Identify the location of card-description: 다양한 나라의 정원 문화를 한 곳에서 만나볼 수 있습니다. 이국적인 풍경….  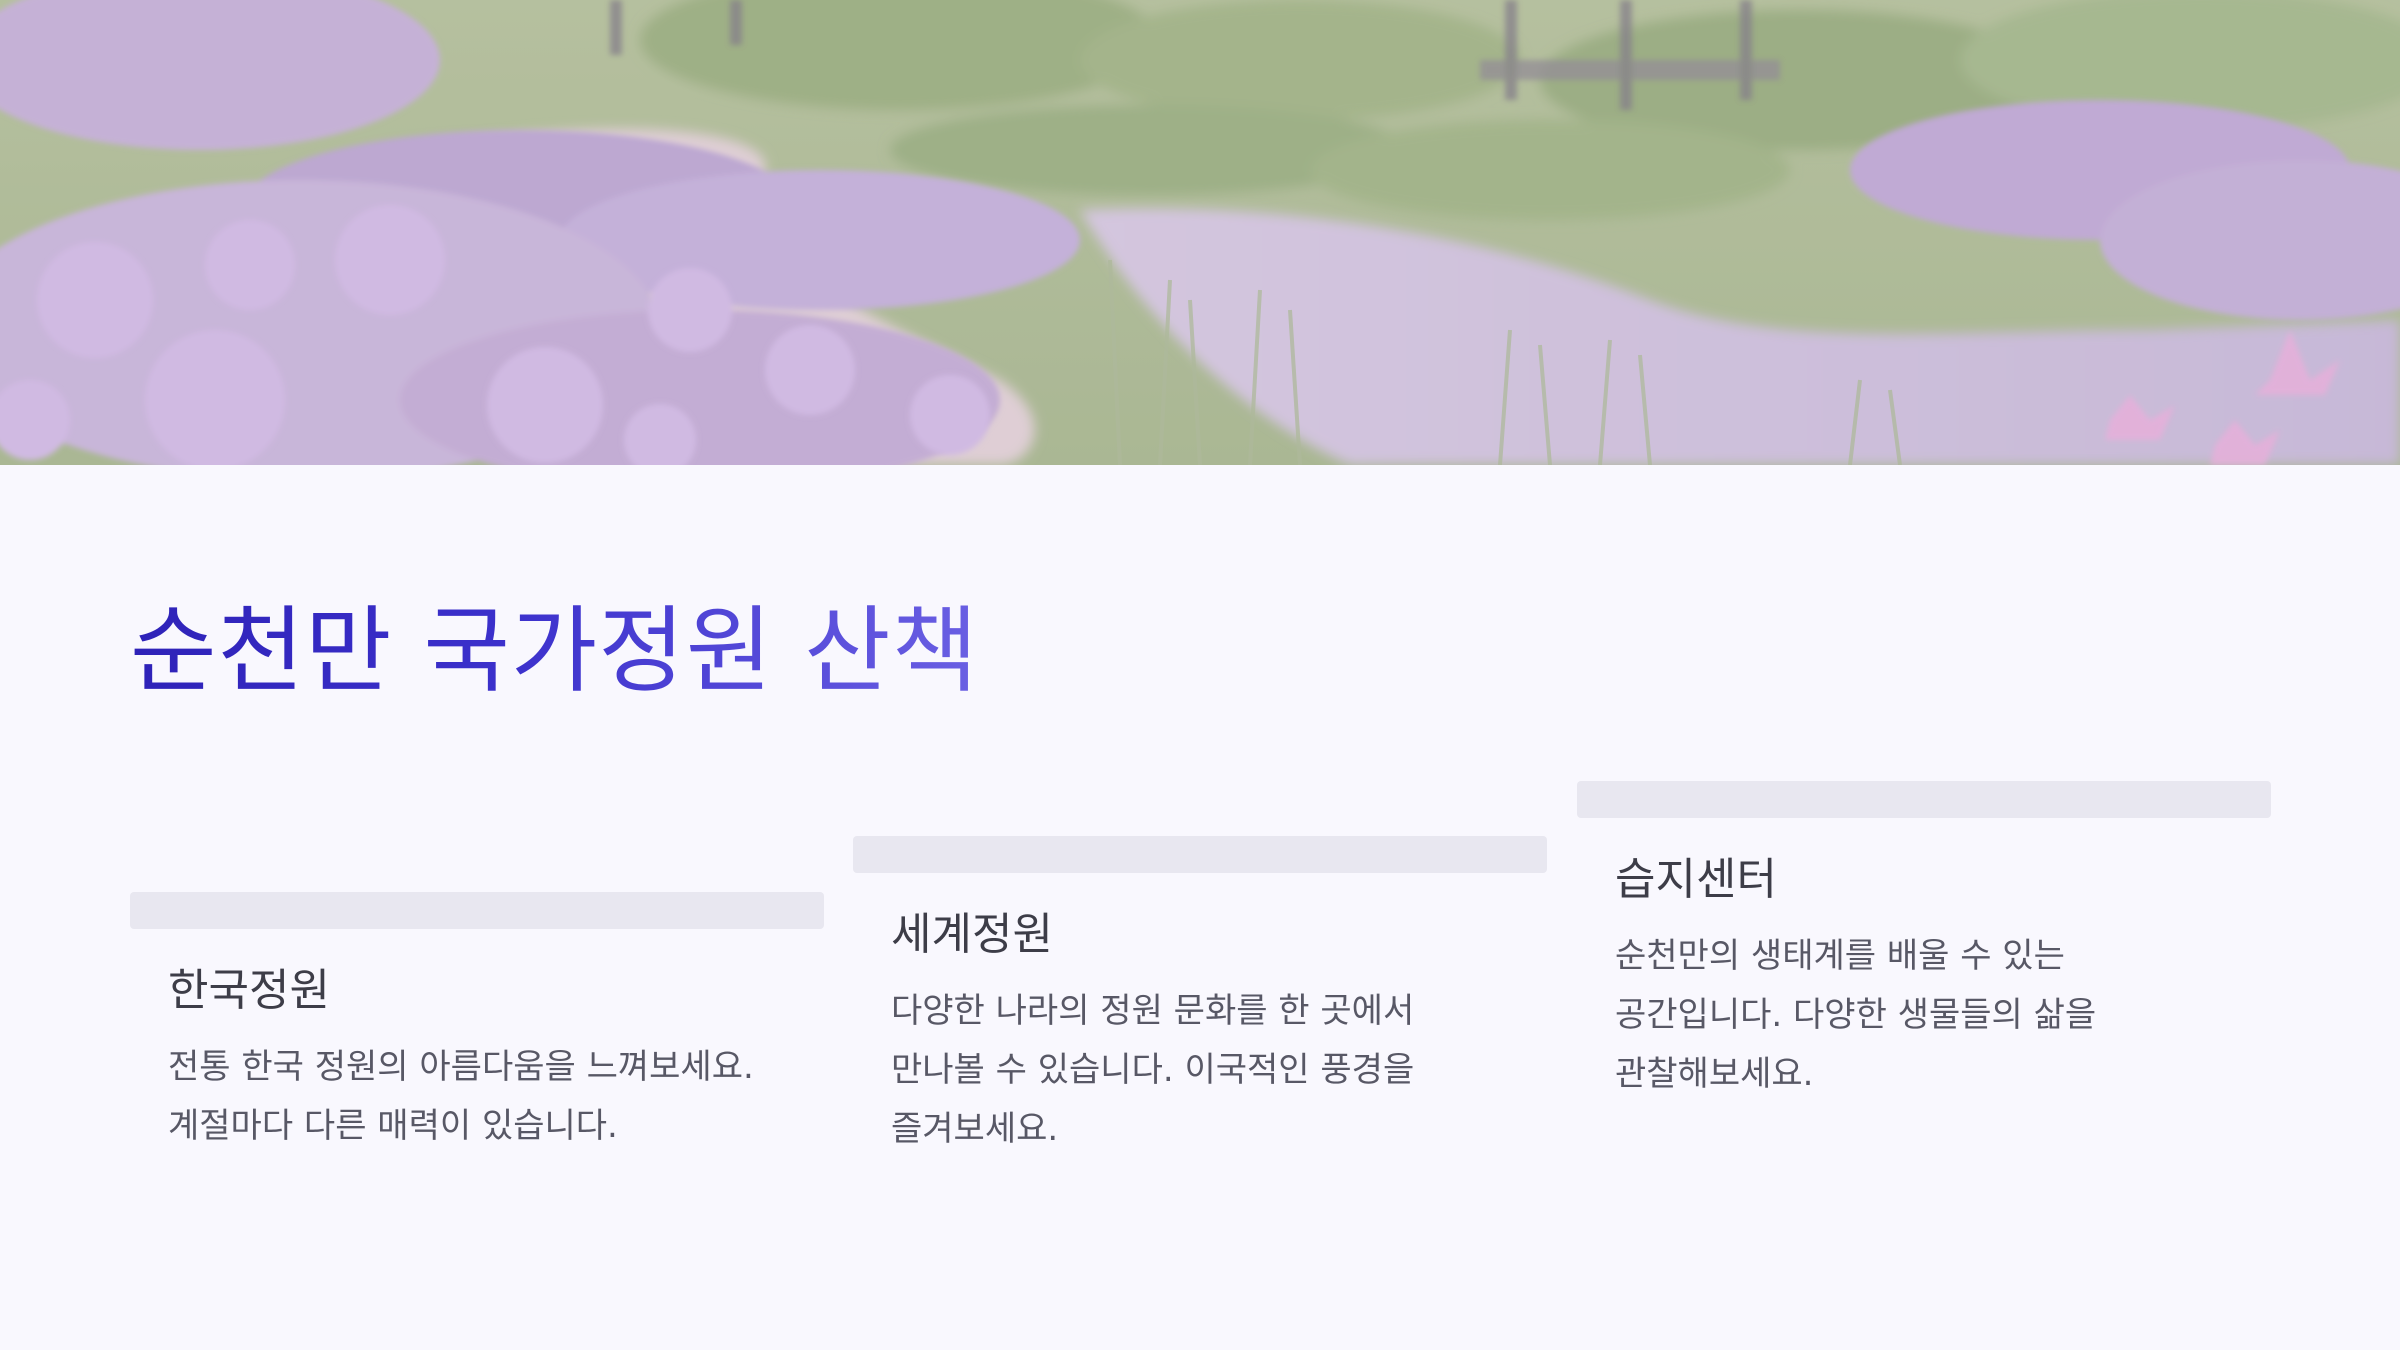
(1153, 1069).